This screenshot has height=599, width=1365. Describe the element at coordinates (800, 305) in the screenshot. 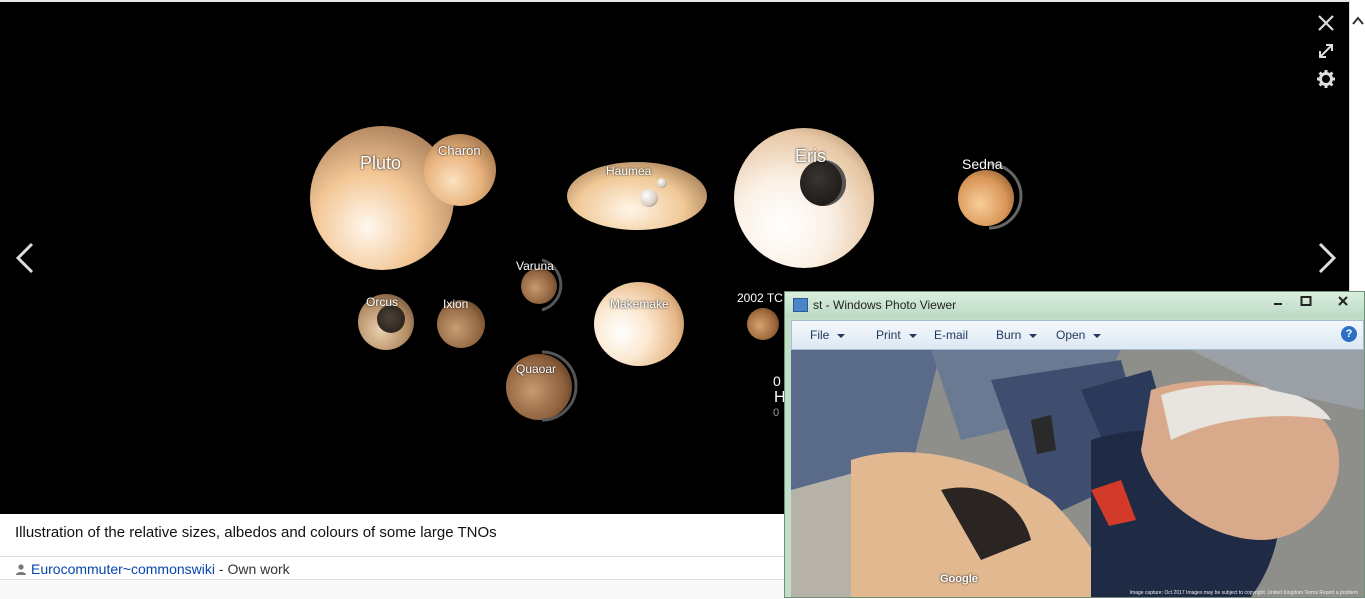

I see `photo-viewer-app-icon` at that location.